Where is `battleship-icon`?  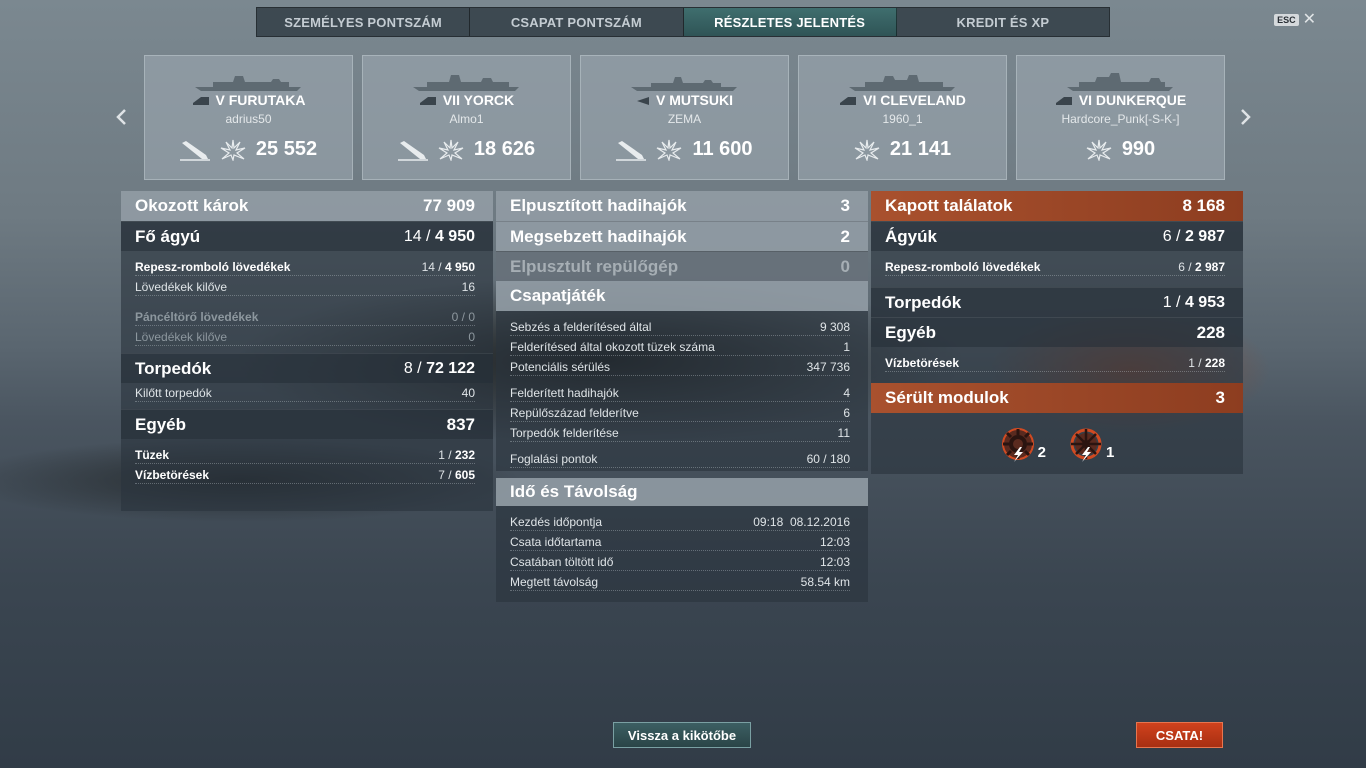
battleship-icon is located at coordinates (1063, 101).